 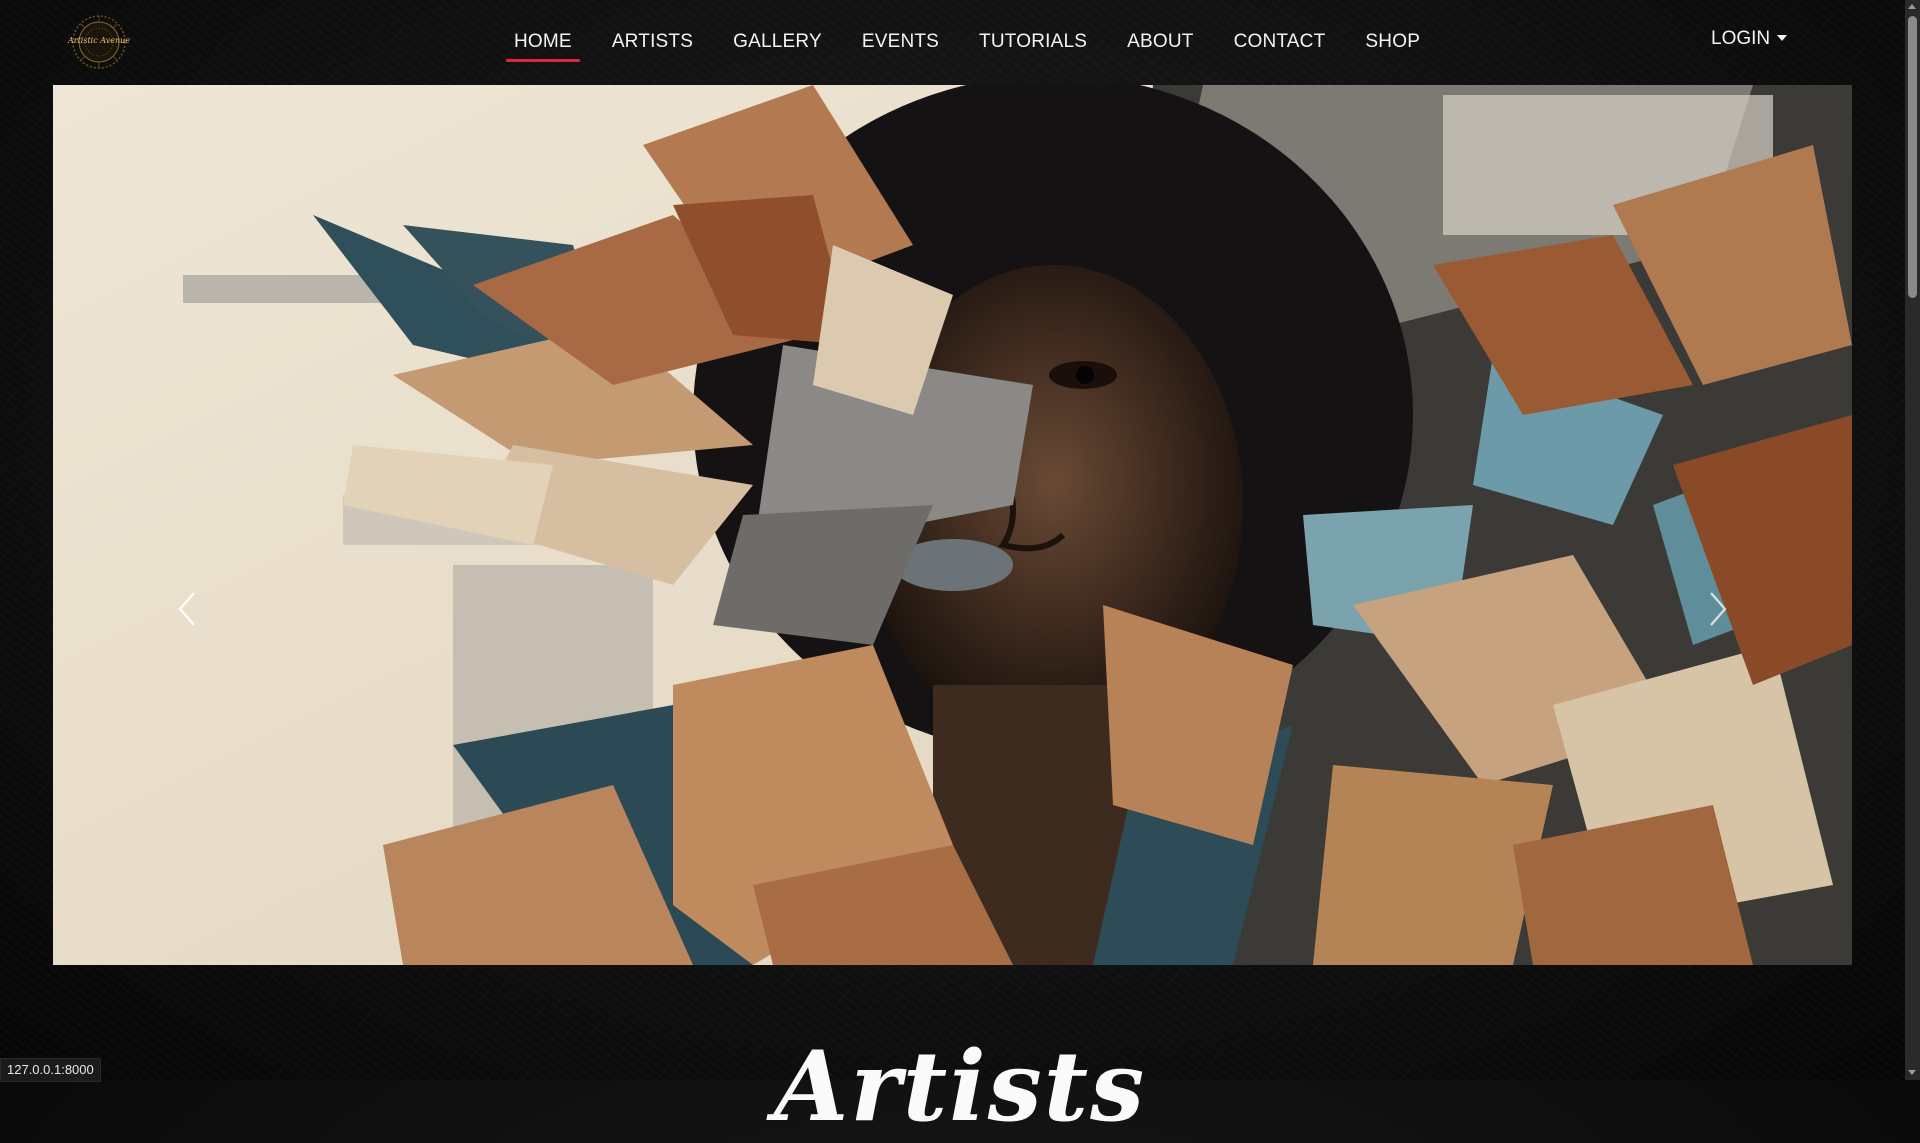 What do you see at coordinates (1392, 42) in the screenshot?
I see `nav-shop: SHOP` at bounding box center [1392, 42].